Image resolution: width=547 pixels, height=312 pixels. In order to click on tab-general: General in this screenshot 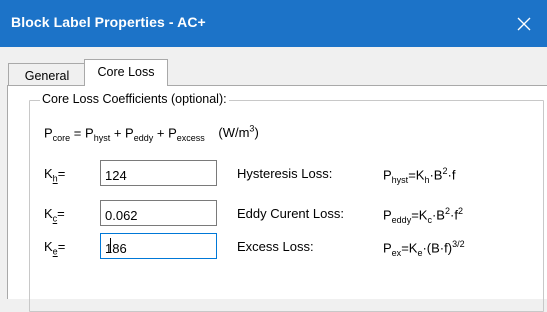, I will do `click(47, 74)`.